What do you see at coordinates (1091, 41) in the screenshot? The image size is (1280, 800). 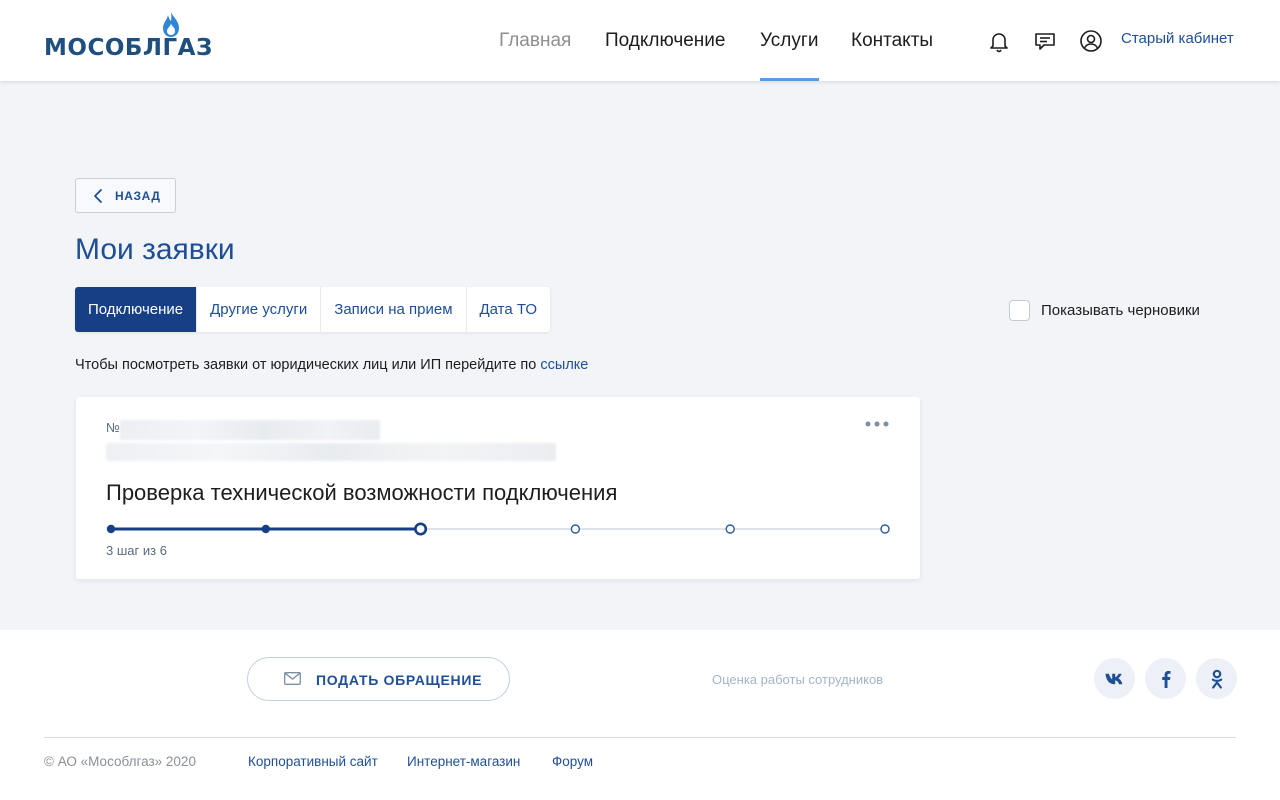 I see `user-icon` at bounding box center [1091, 41].